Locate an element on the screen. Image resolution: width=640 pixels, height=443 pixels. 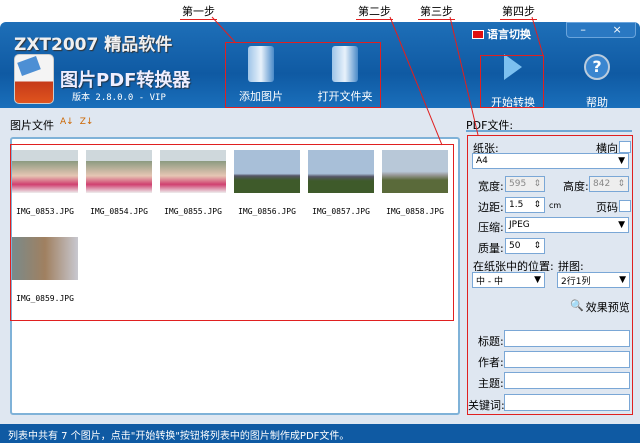
language-switch: 语言切换 is located at coordinates (501, 34).